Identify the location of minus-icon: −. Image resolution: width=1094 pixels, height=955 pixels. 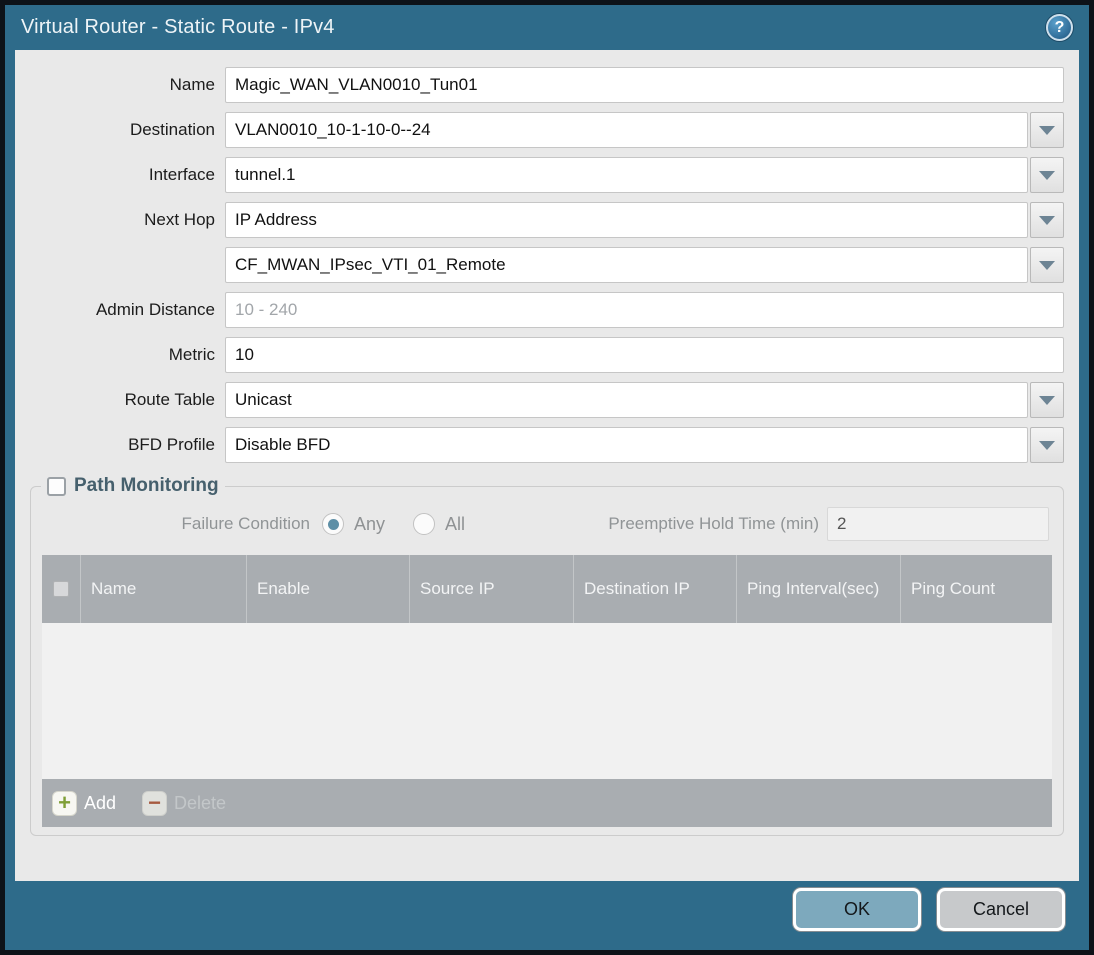
(155, 803).